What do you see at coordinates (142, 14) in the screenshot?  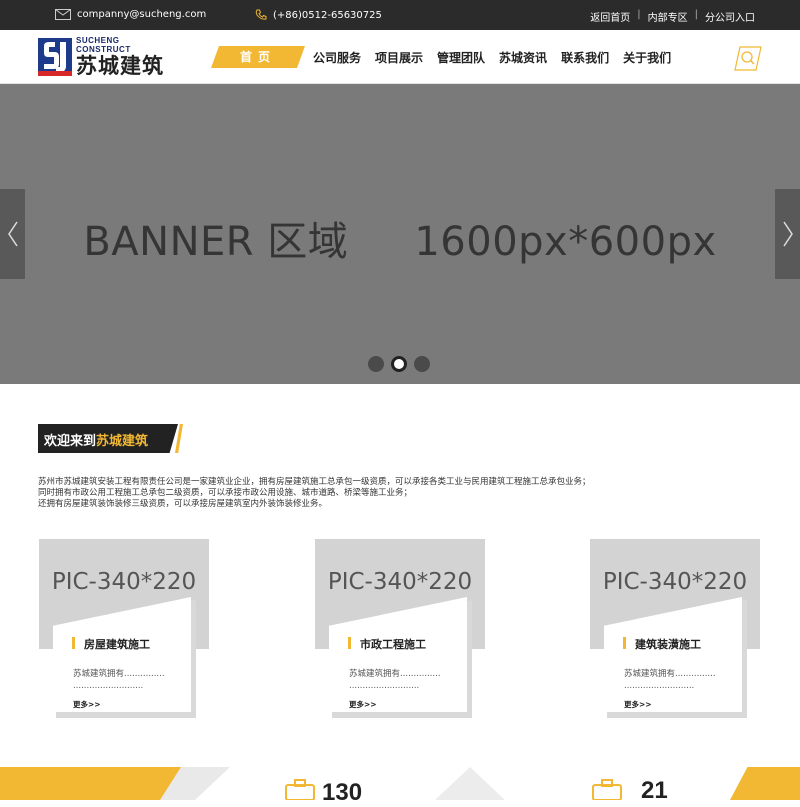 I see `email-text: companny@sucheng.com` at bounding box center [142, 14].